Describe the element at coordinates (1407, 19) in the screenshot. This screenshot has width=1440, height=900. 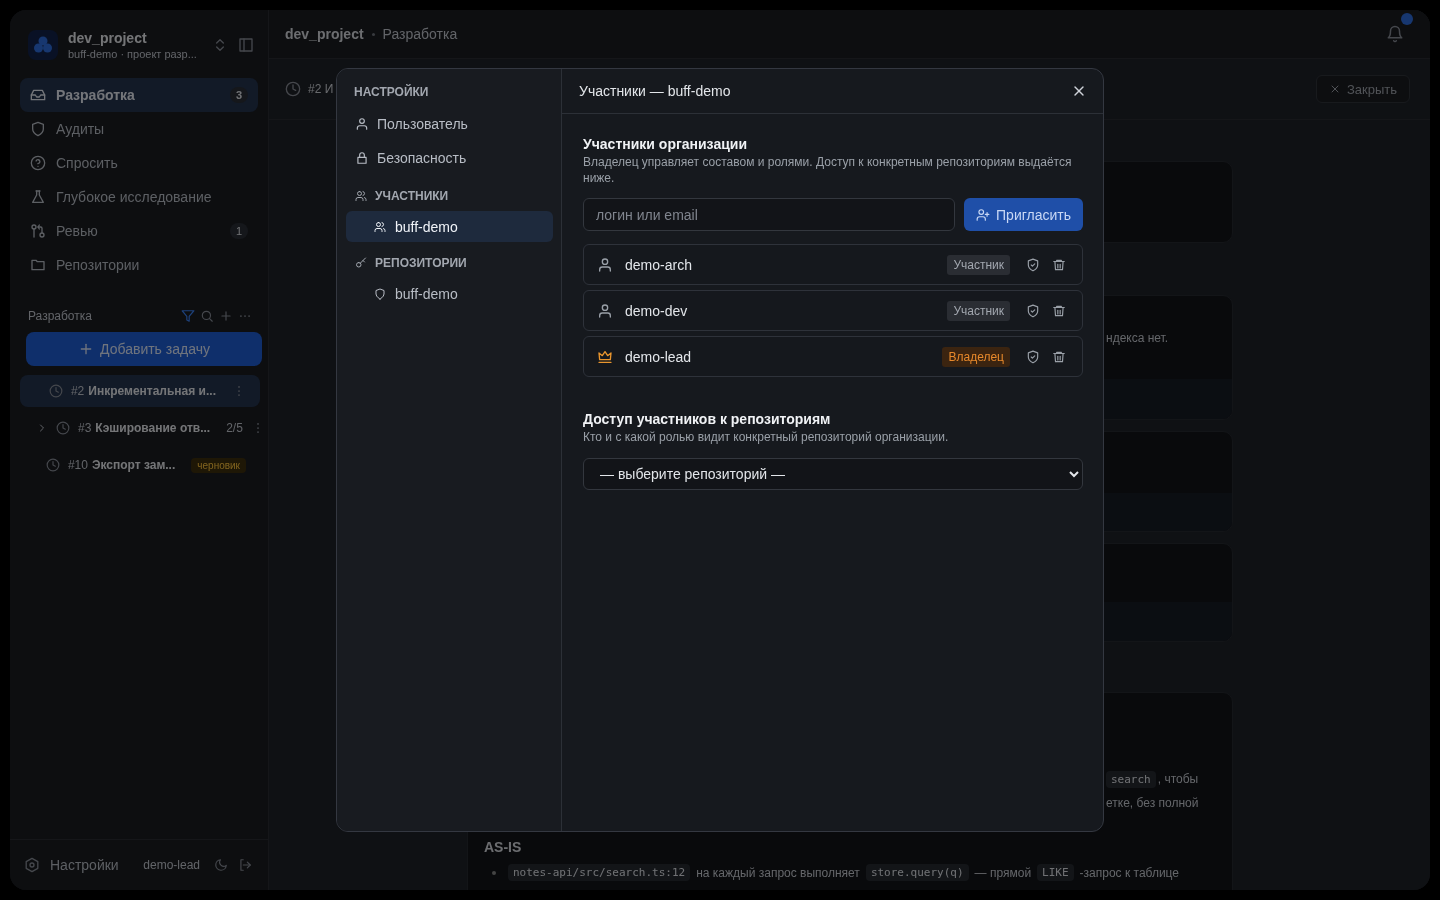
I see `notification-dot` at that location.